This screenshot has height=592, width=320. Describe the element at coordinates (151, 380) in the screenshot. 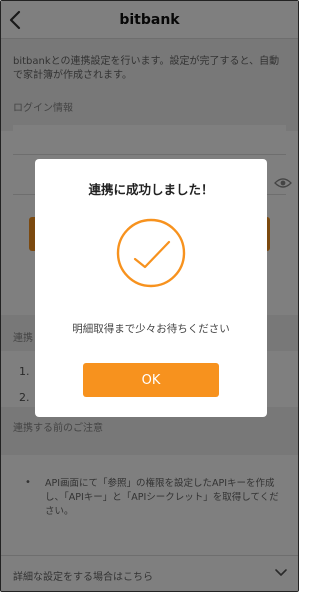

I see `ok-button: OK` at that location.